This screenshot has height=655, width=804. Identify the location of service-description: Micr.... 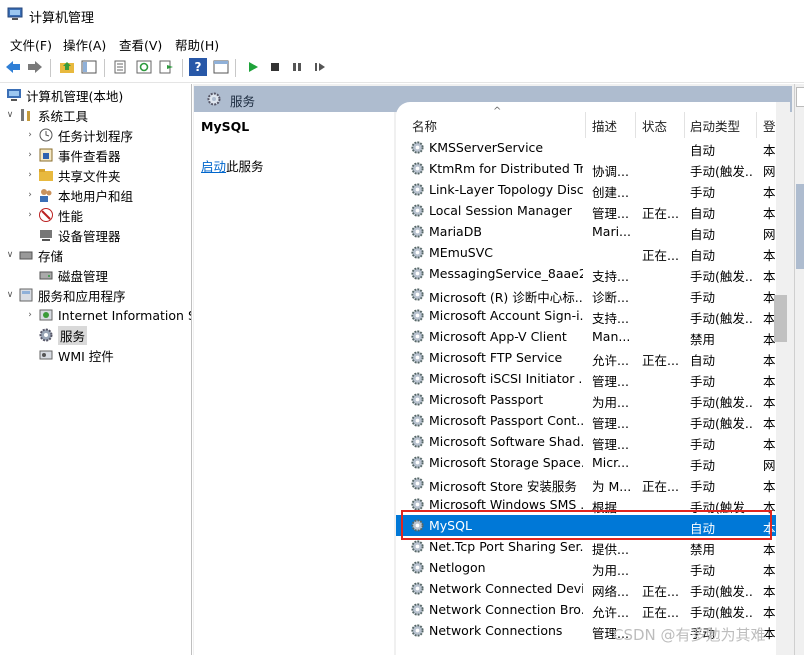
(611, 462).